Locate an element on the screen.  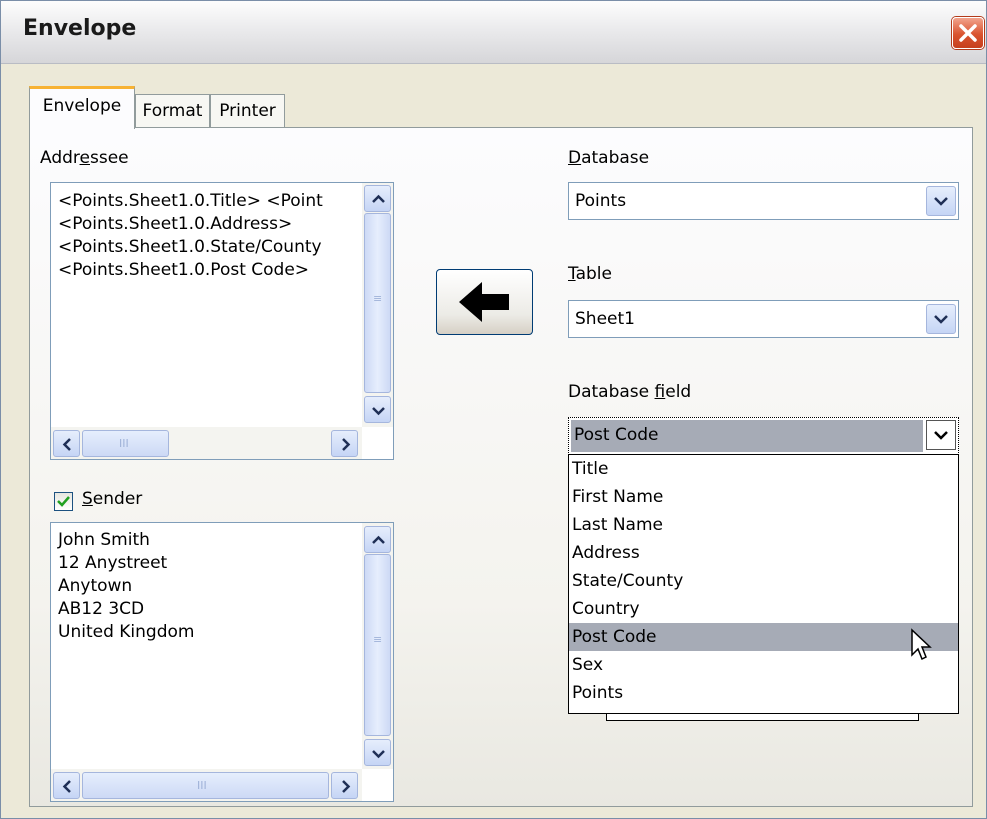
dropdown-option-first-name: First Name is located at coordinates (763, 497).